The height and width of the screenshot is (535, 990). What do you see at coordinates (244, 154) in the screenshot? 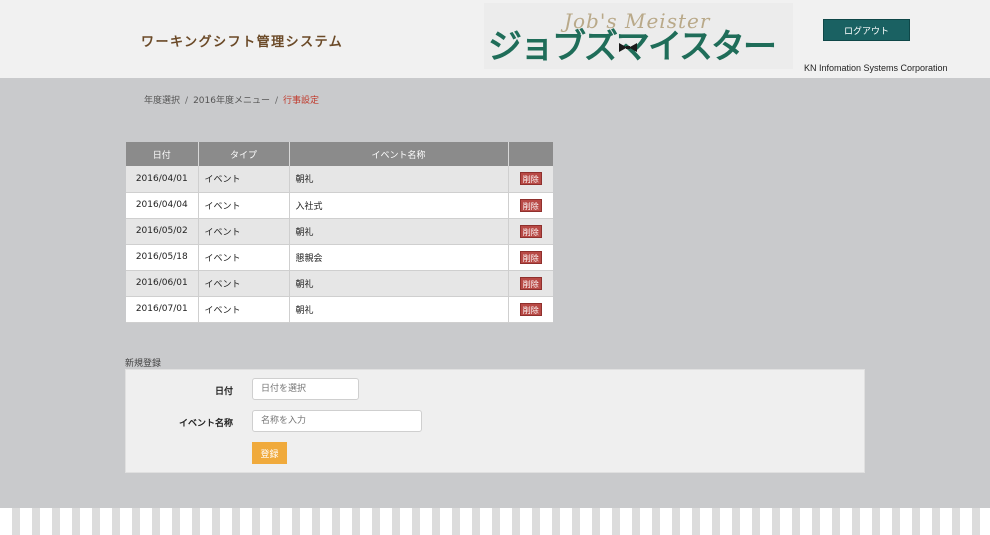
I see `column-header-type: タイプ` at bounding box center [244, 154].